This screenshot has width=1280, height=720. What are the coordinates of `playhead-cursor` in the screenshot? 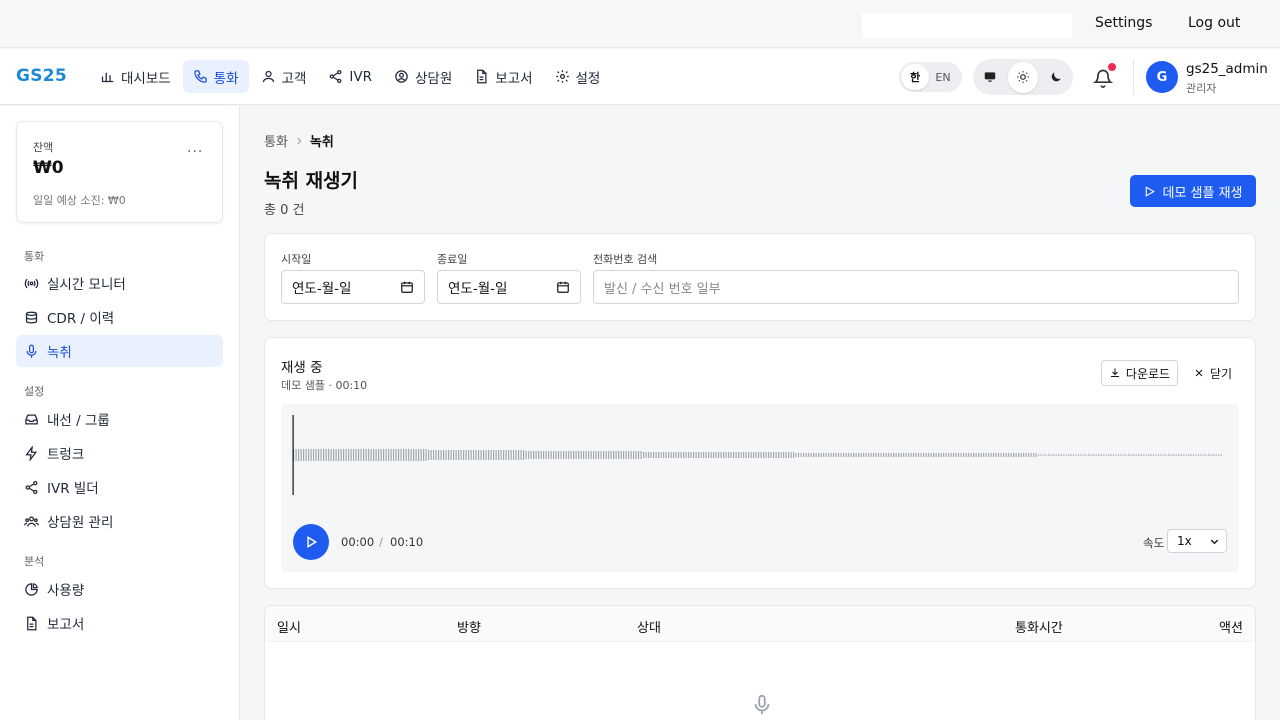 It's located at (293, 455).